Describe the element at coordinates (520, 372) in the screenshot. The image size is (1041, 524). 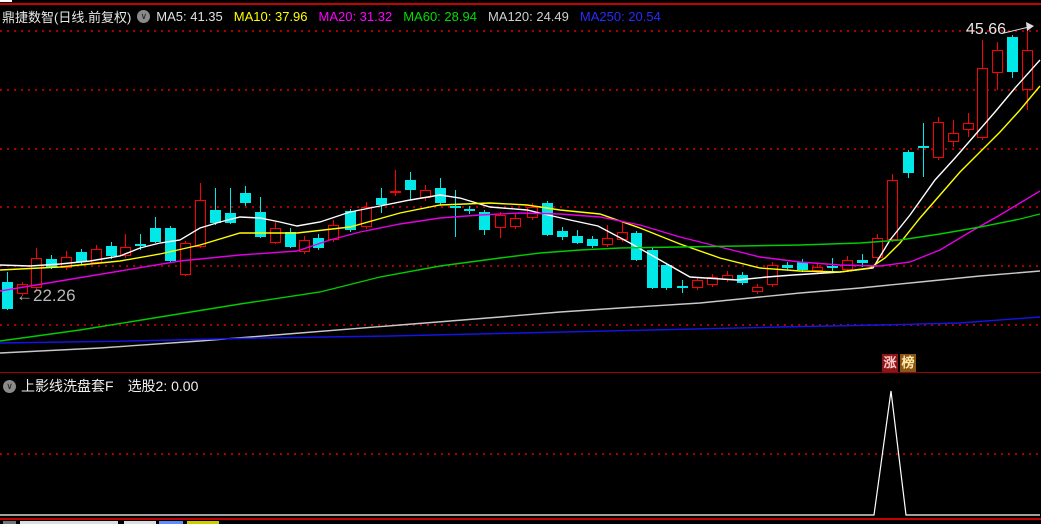
I see `panel-divider-line` at that location.